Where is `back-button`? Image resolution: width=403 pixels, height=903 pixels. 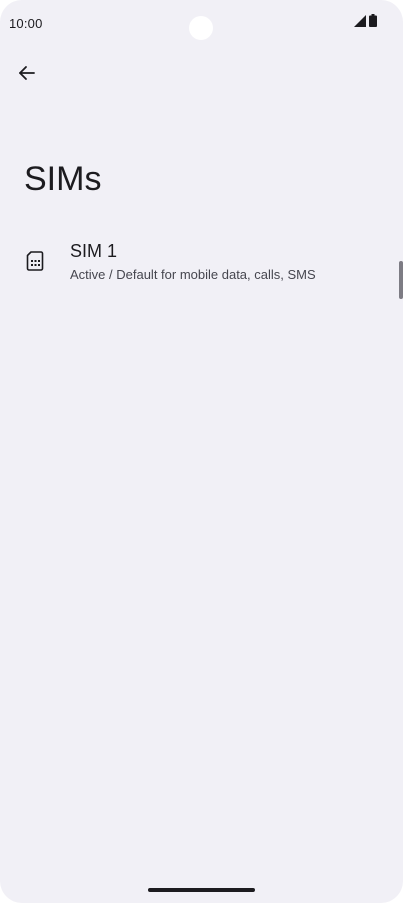
back-button is located at coordinates (27, 75).